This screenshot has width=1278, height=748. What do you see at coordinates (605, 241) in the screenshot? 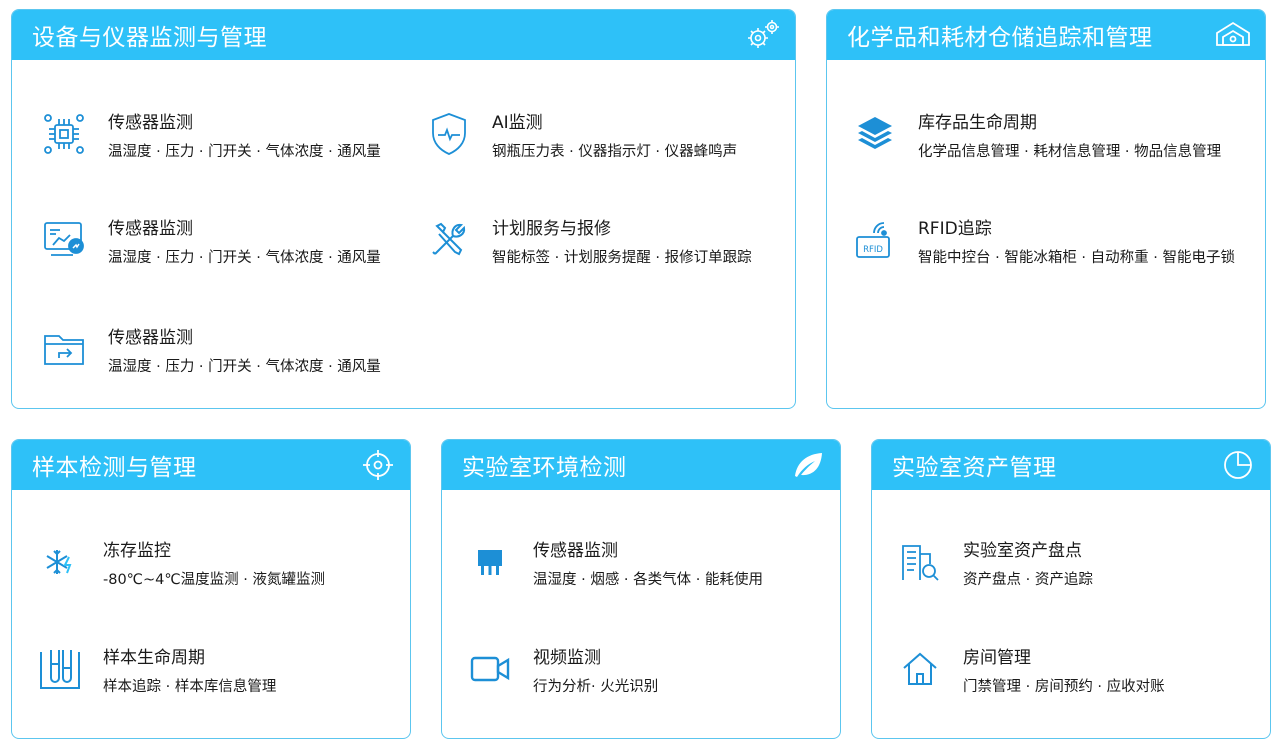
I see `equipment-item-service-repair: 计划服务与报修 智能标签 · 计划服务提醒 · 报修订单跟踪` at bounding box center [605, 241].